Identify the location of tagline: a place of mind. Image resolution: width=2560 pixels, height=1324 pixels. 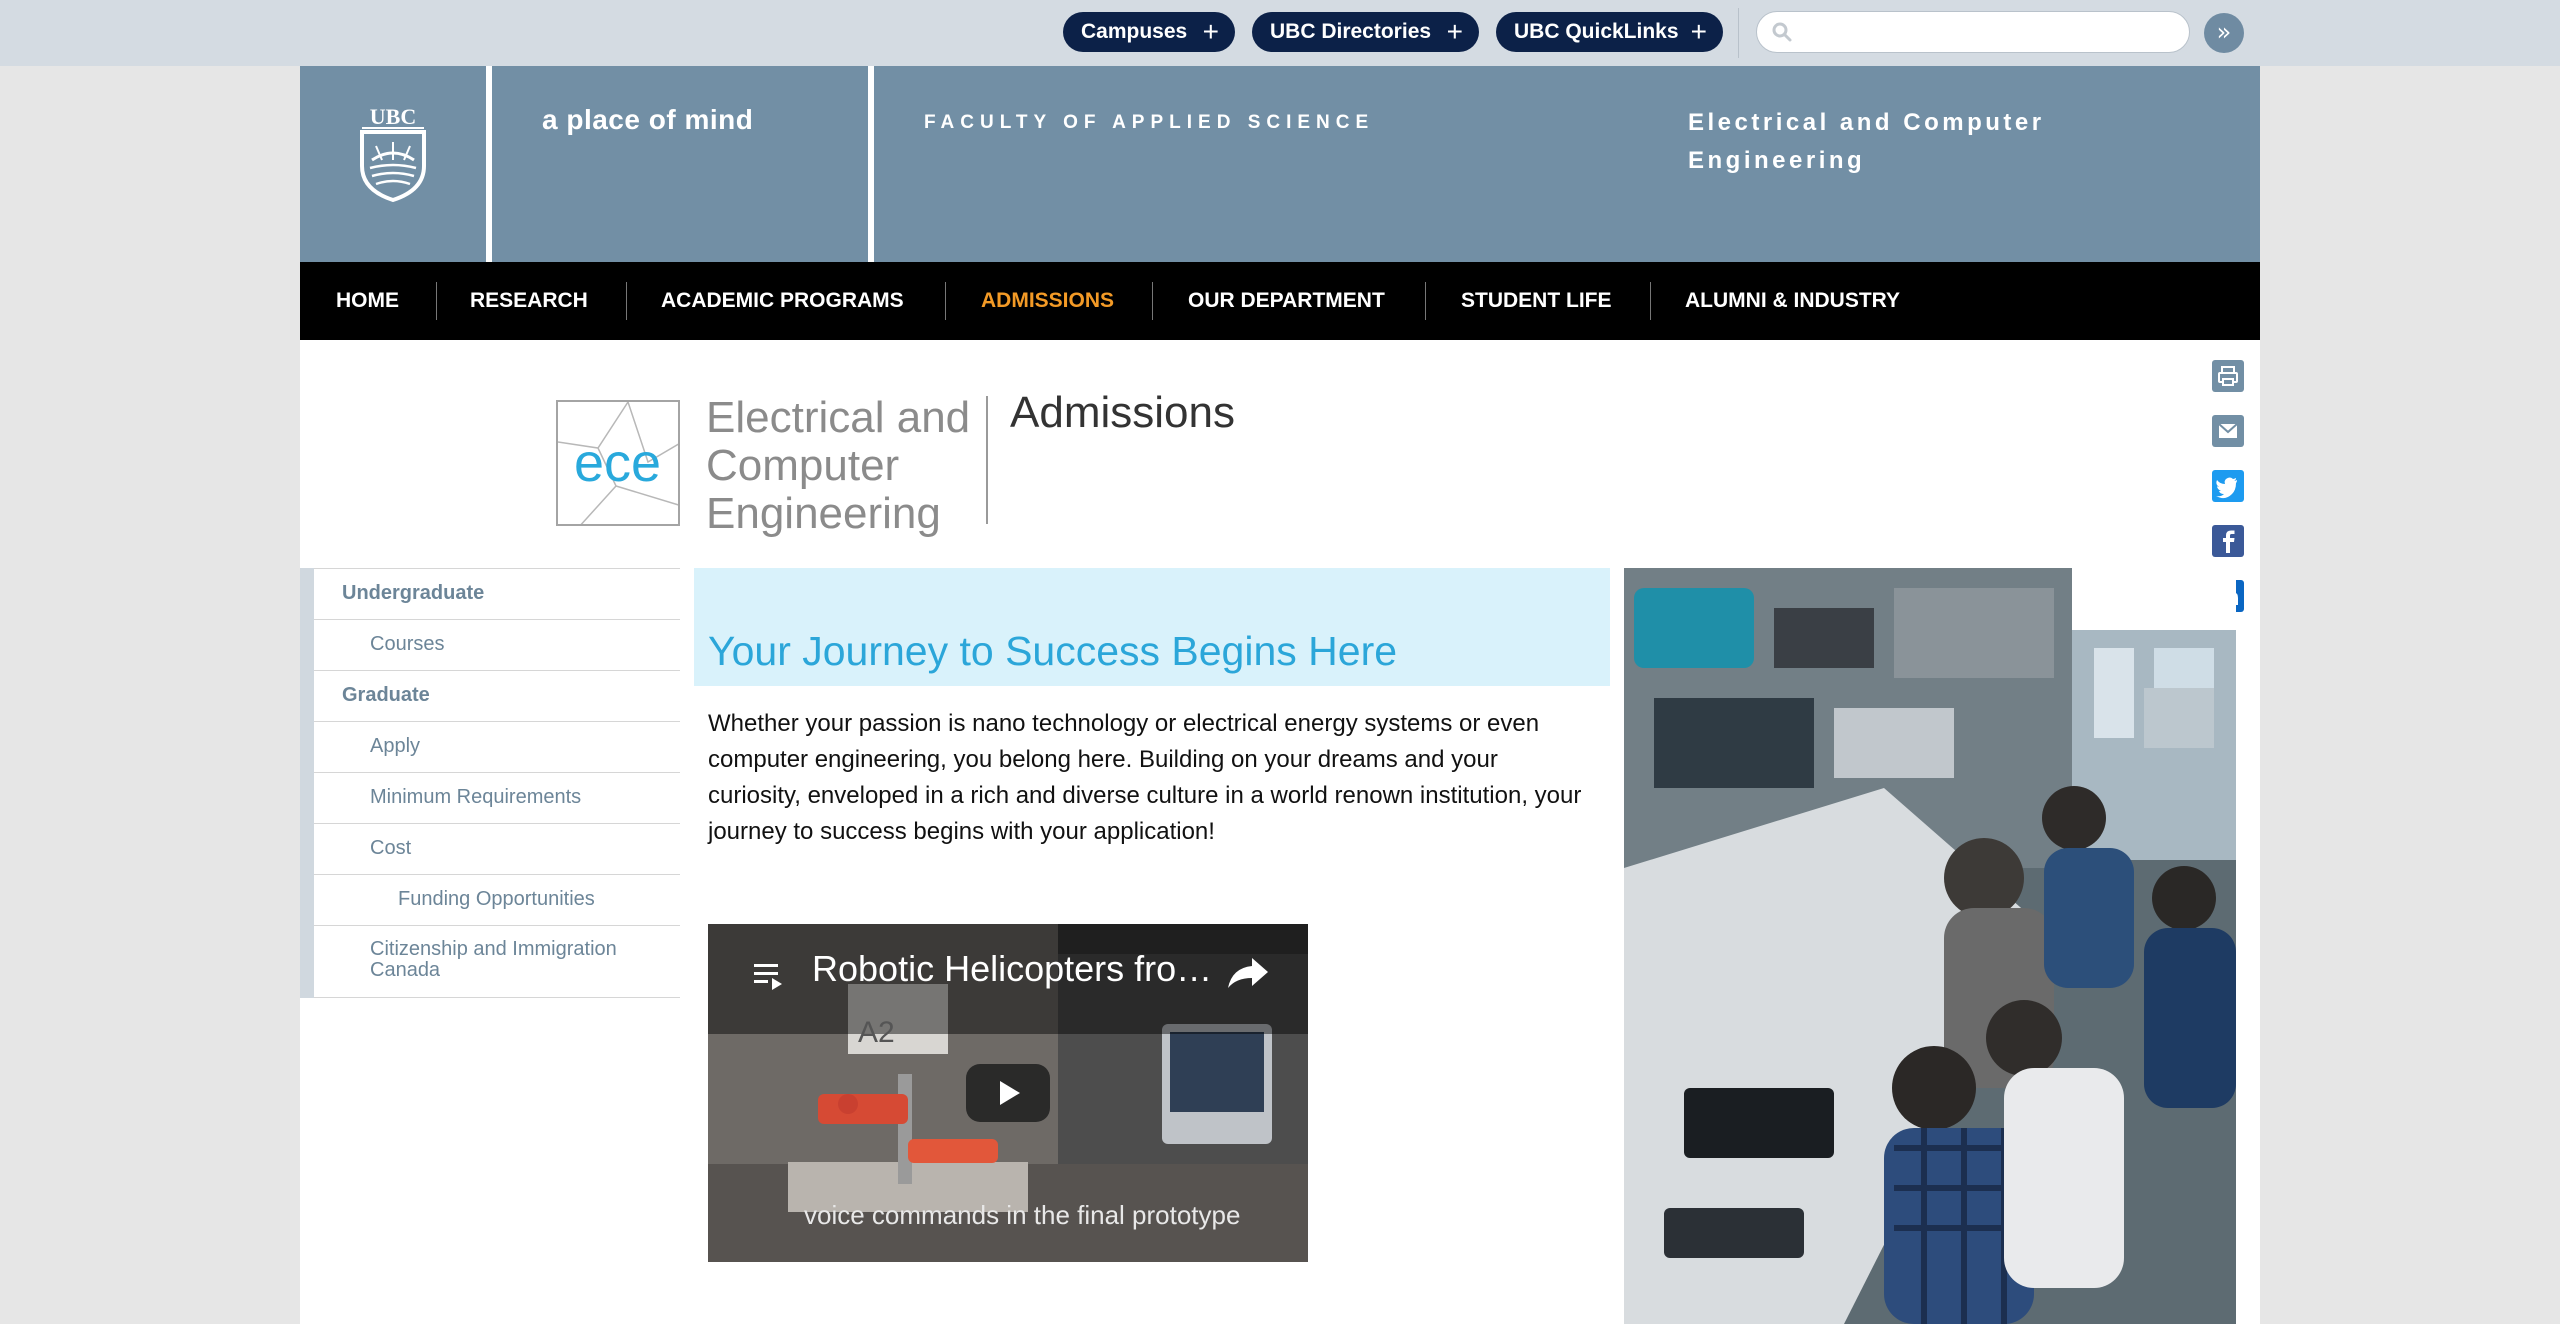
(648, 119).